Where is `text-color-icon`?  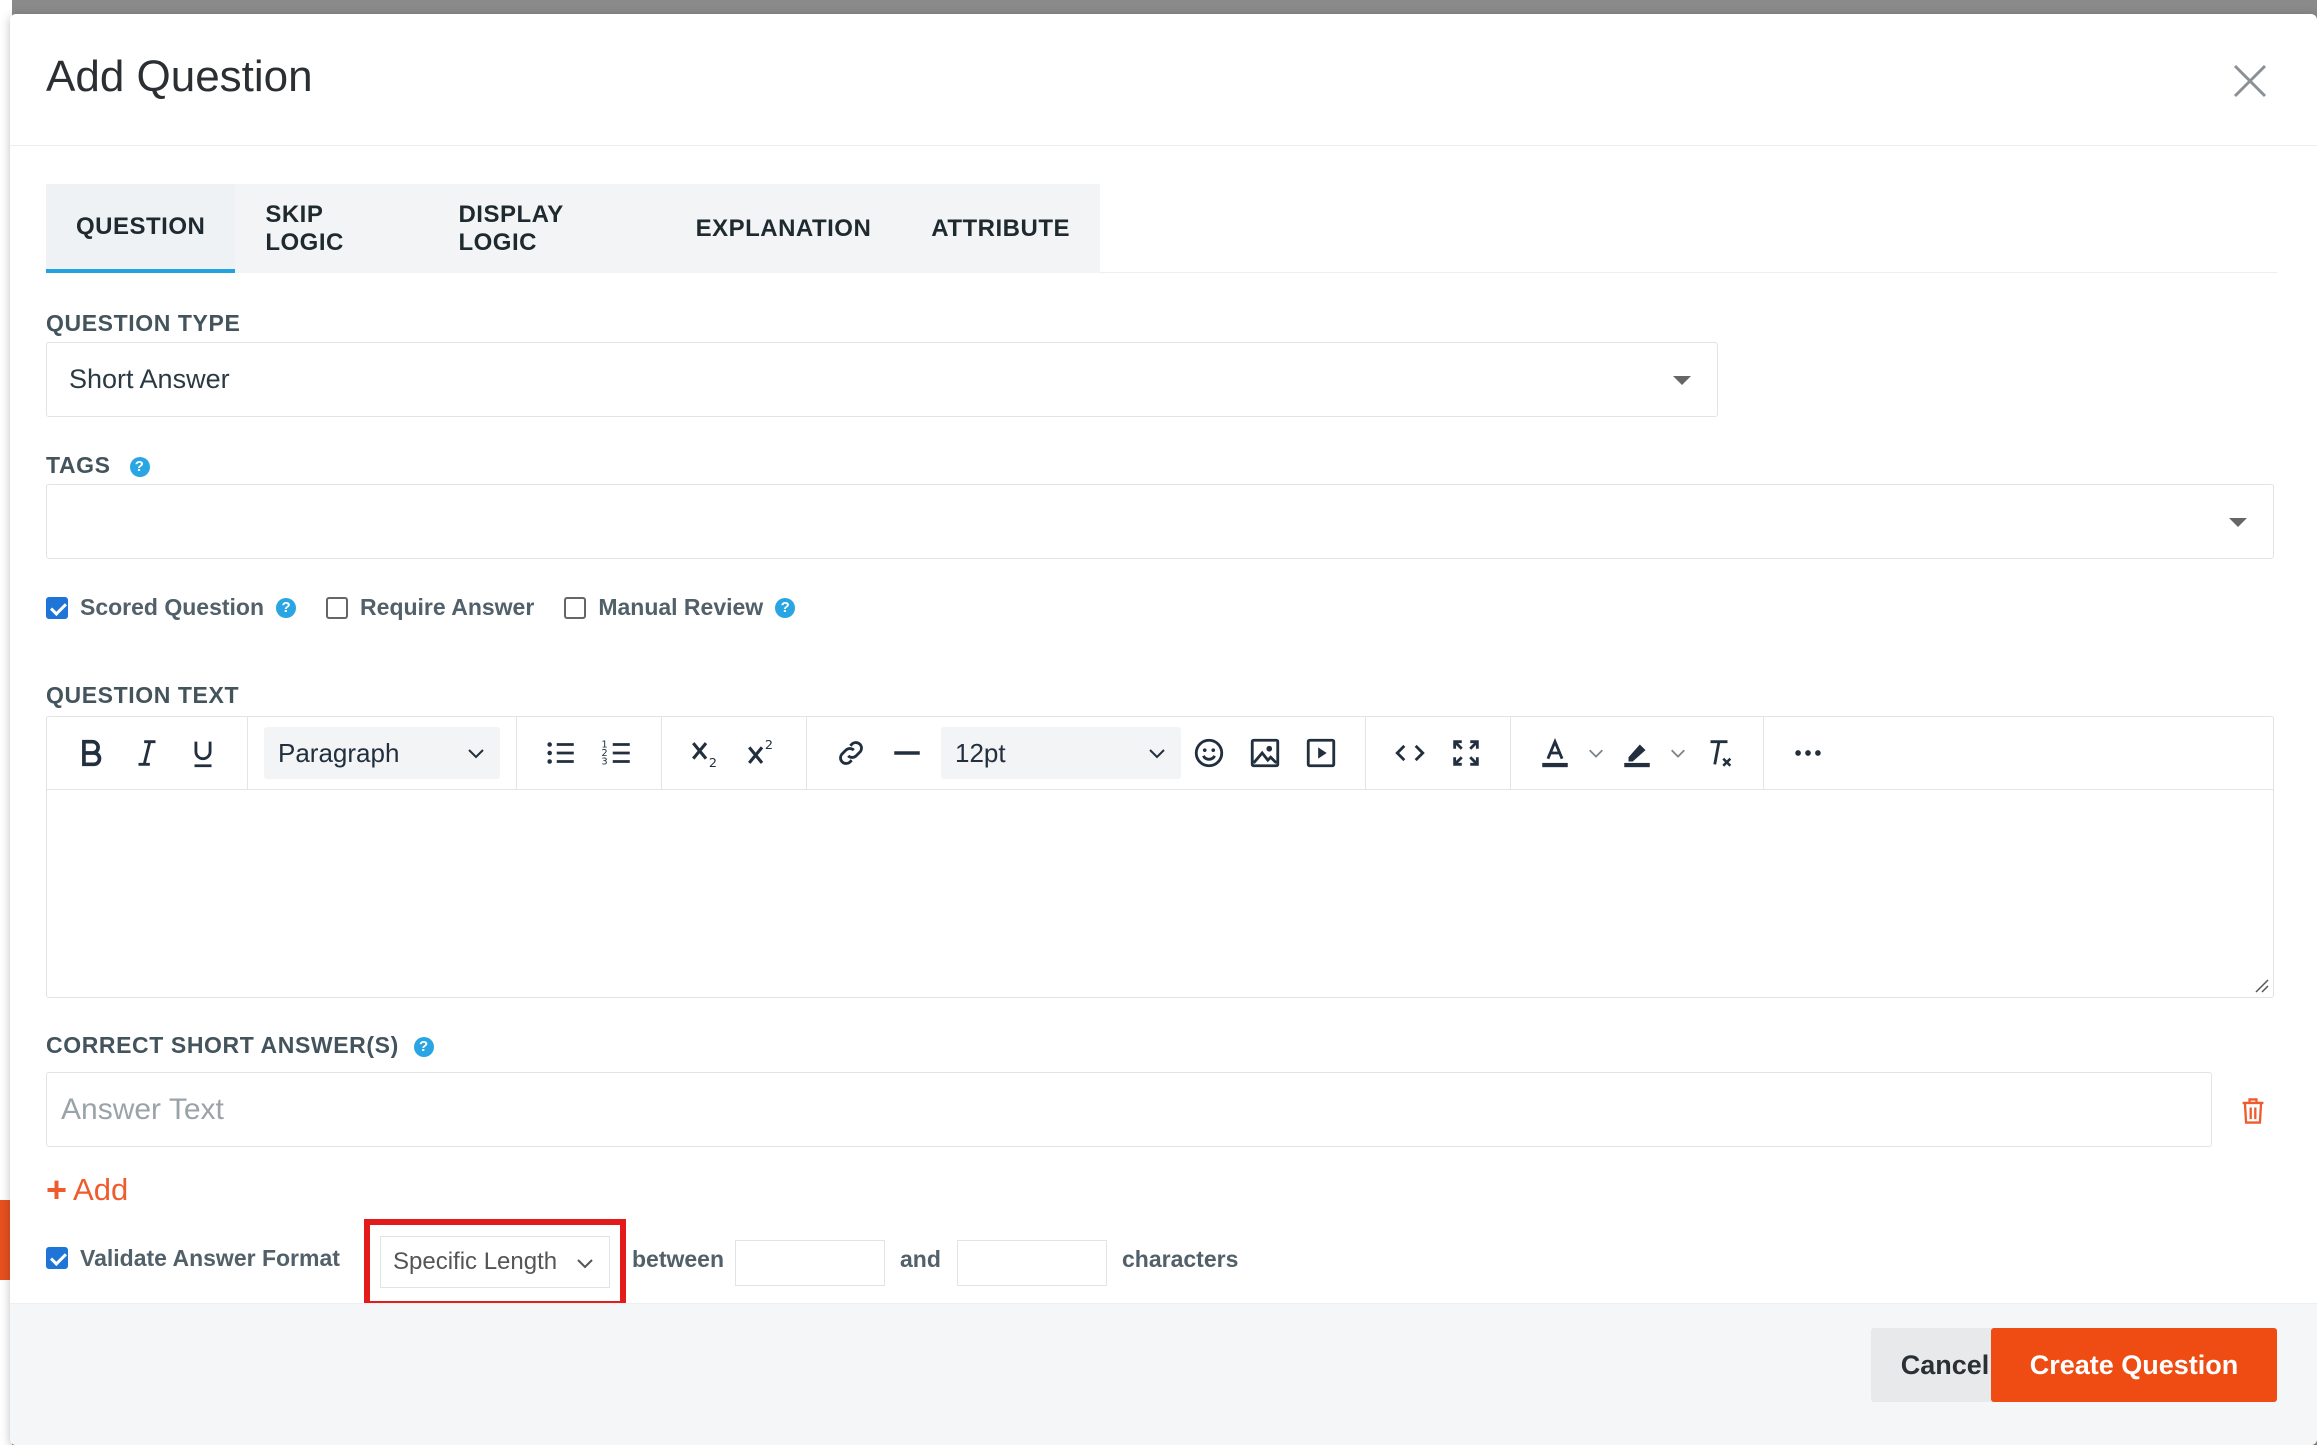
text-color-icon is located at coordinates (1555, 752).